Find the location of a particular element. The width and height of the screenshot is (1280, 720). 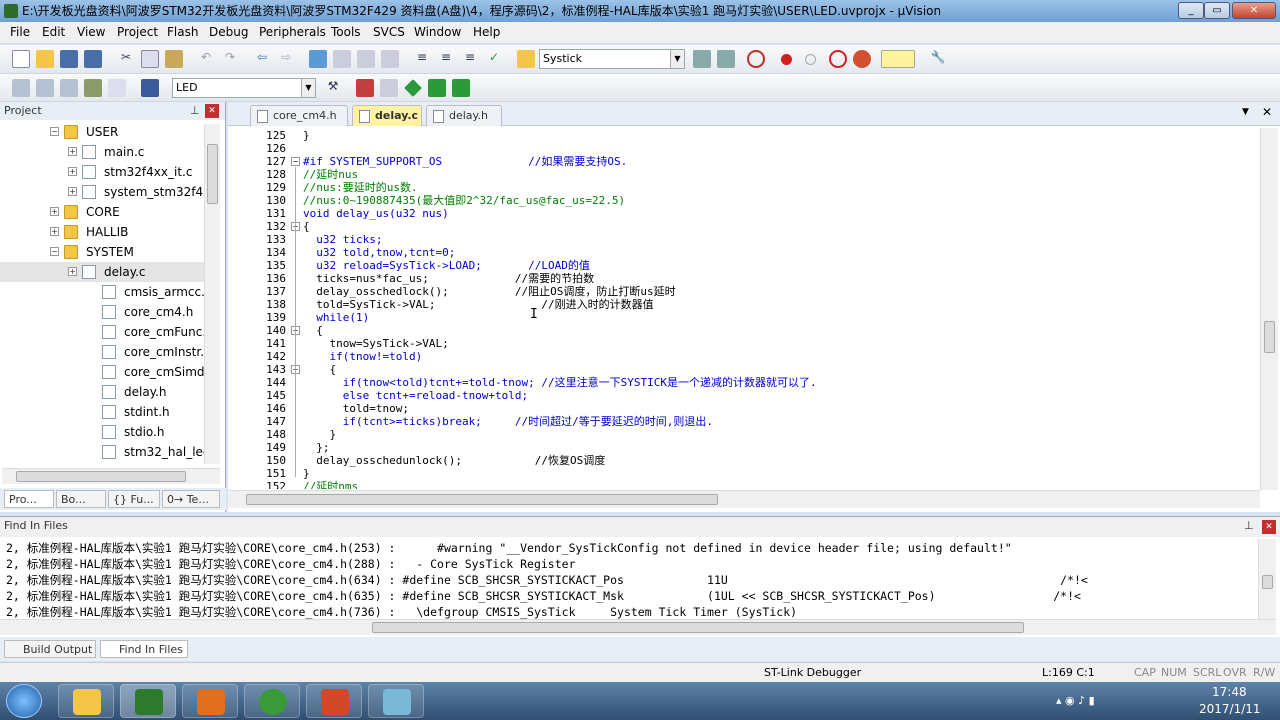

manage-components-icon is located at coordinates (365, 88).